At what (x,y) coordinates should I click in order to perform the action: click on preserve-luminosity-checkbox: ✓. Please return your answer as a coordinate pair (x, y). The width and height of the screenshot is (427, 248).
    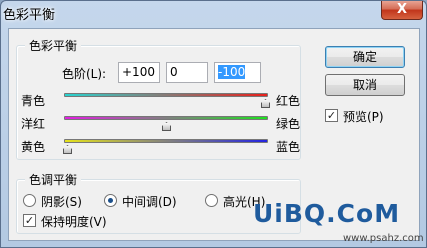
    Looking at the image, I should click on (29, 220).